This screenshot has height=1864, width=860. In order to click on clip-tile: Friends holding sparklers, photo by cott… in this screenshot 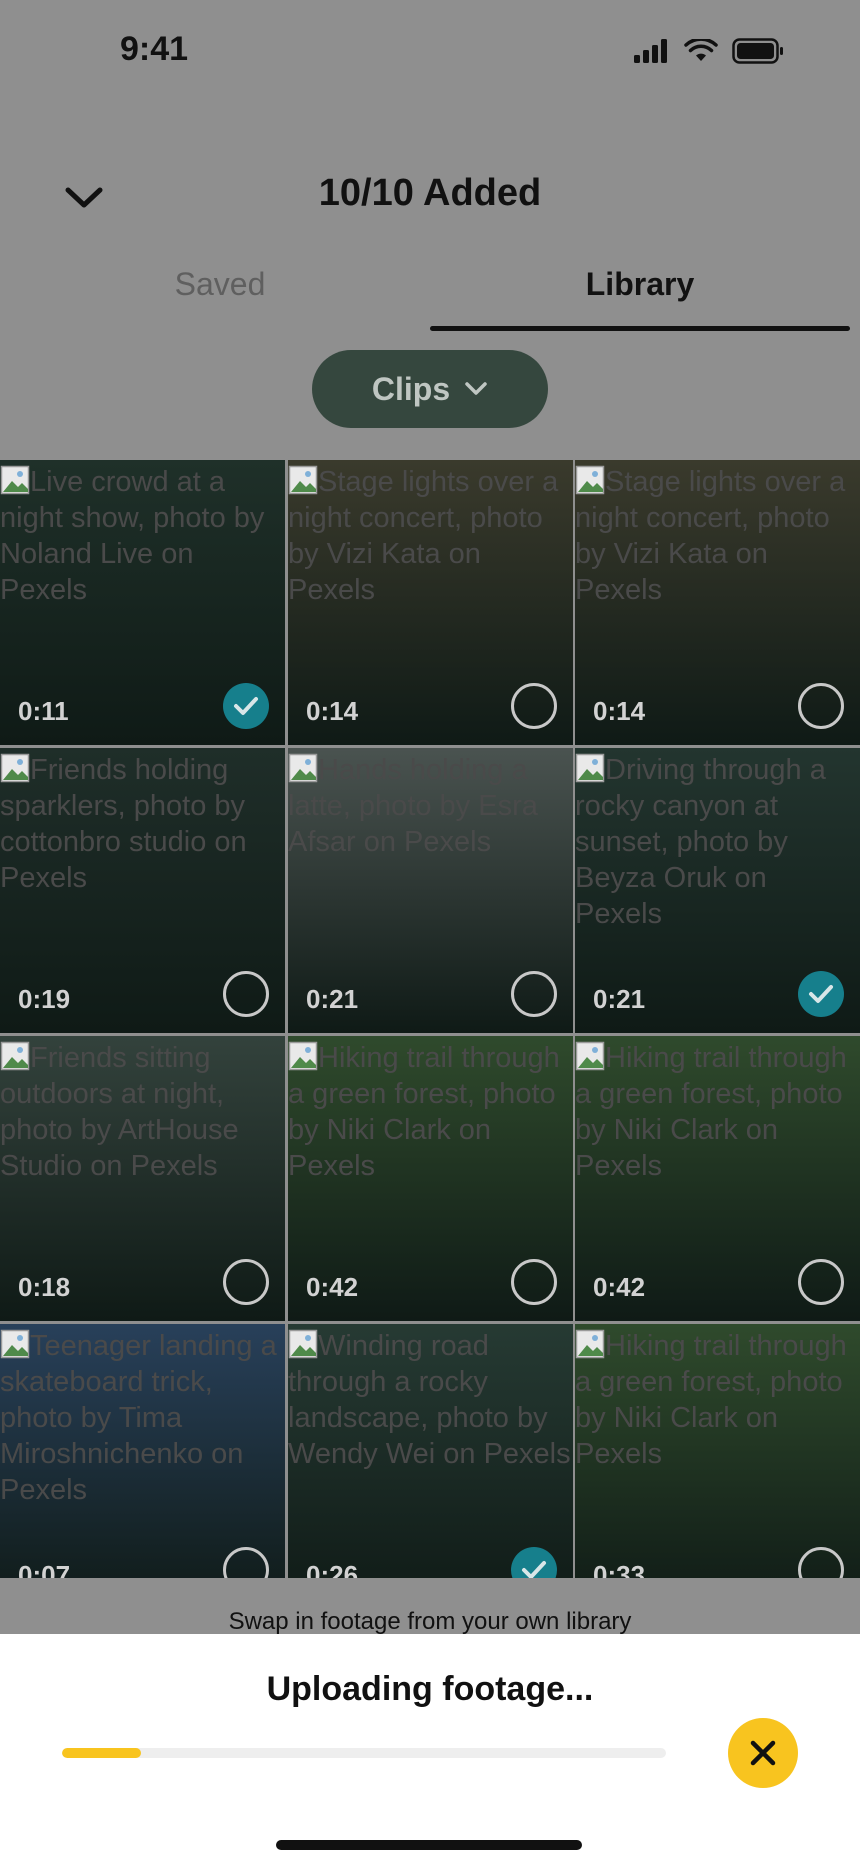, I will do `click(142, 890)`.